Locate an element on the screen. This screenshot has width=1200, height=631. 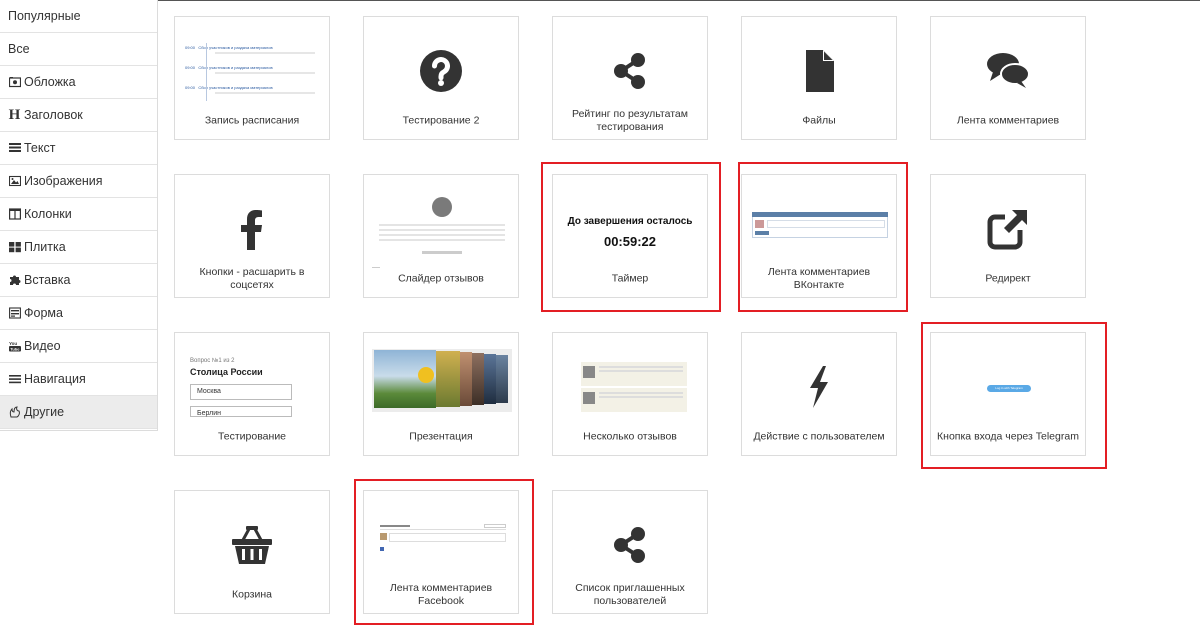
block-card-label: Запись расписания is located at coordinates (252, 120).